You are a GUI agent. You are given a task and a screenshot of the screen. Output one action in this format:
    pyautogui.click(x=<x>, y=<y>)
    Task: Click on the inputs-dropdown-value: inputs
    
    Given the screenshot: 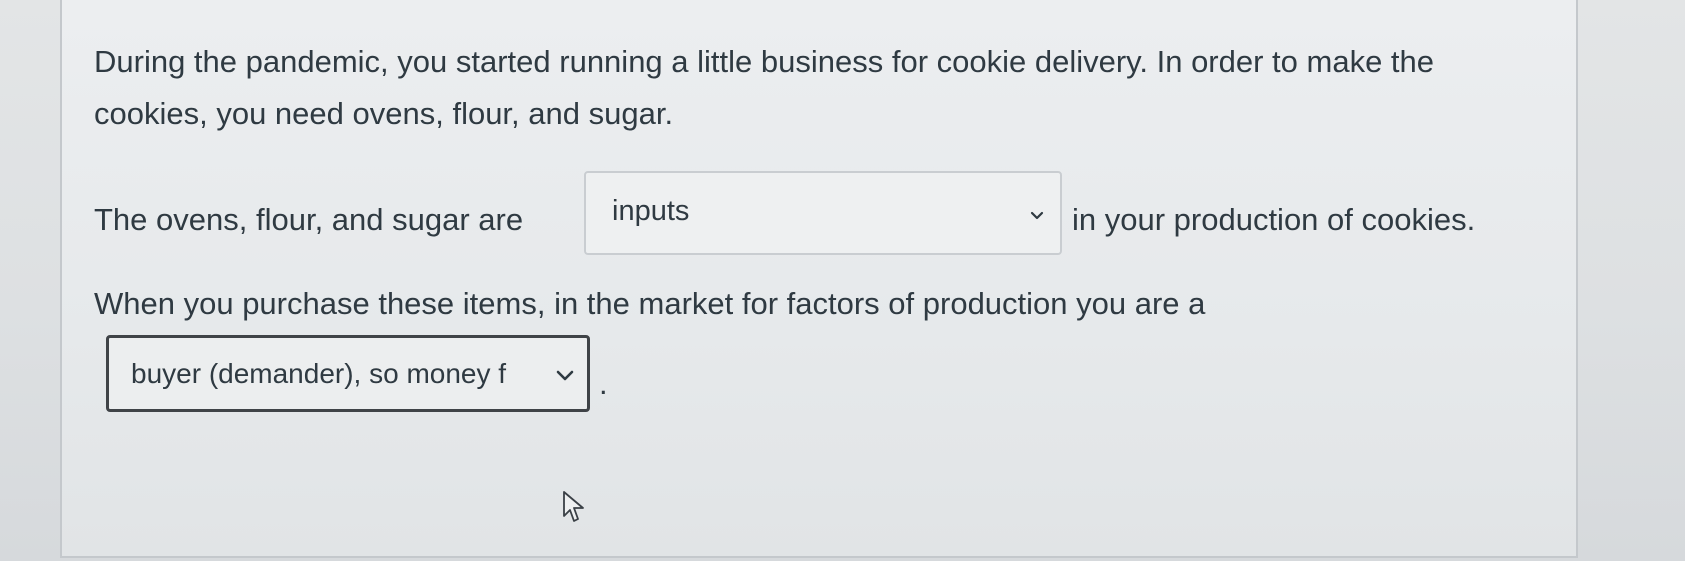 What is the action you would take?
    pyautogui.click(x=651, y=211)
    